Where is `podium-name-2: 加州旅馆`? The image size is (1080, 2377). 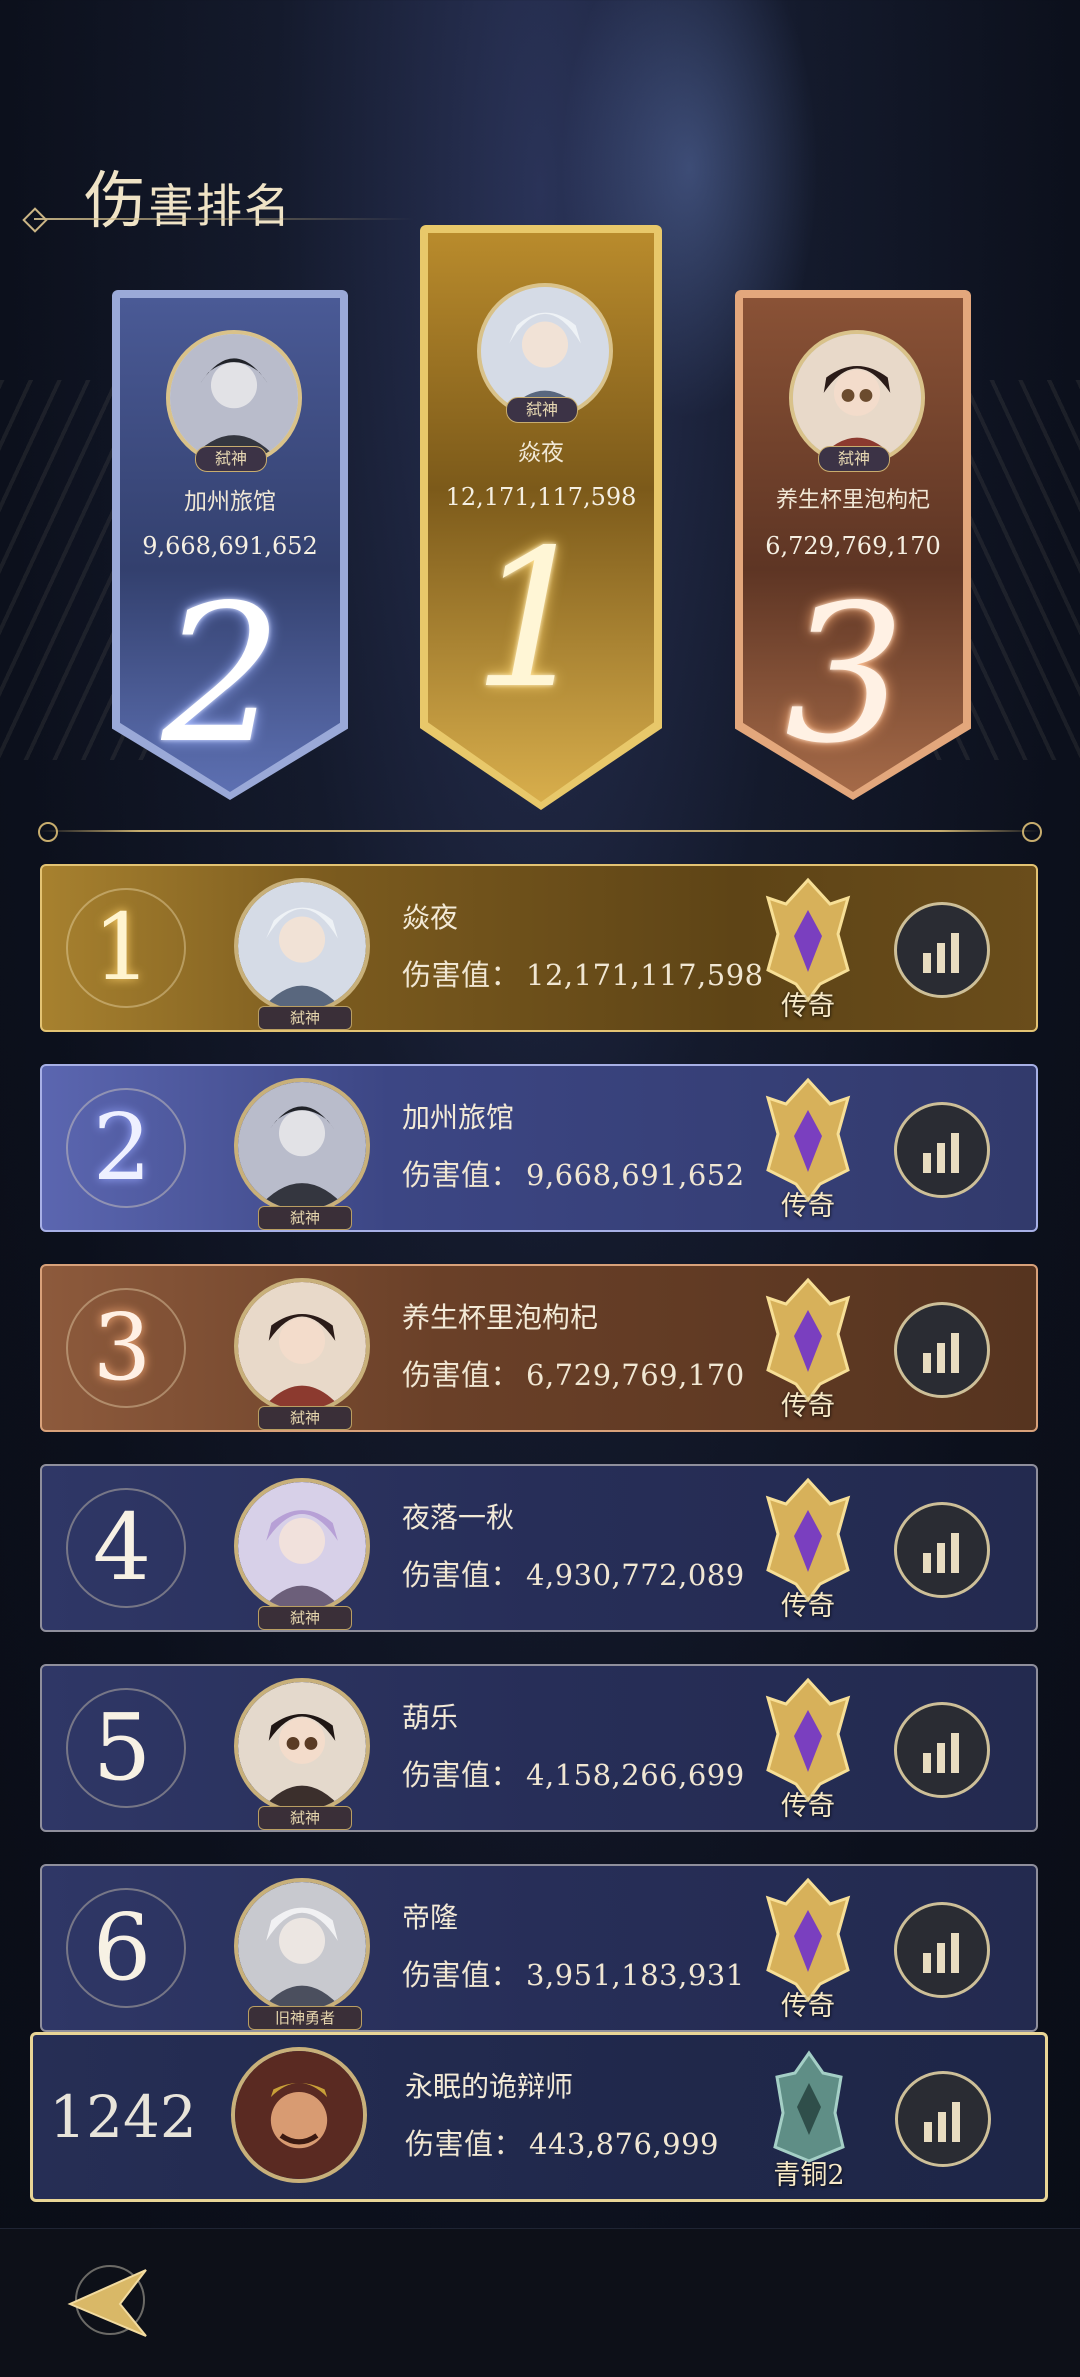
podium-name-2: 加州旅馆 is located at coordinates (230, 502).